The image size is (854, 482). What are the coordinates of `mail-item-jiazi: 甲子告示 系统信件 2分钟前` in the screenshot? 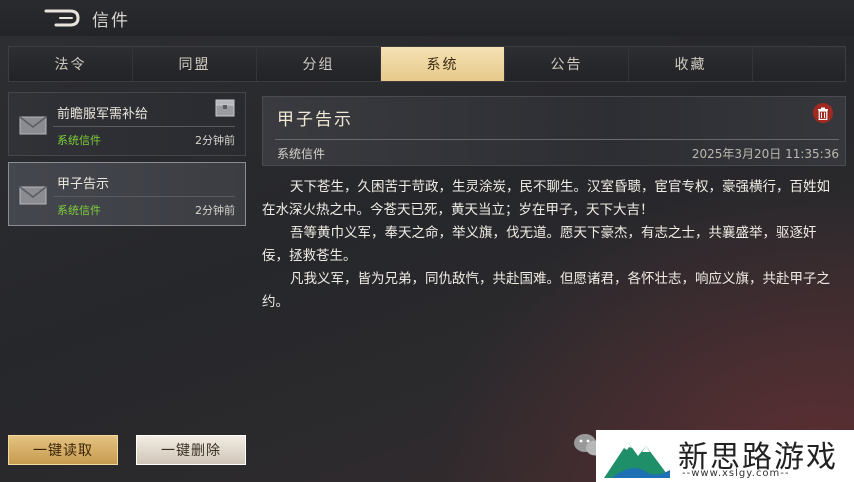 It's located at (127, 194).